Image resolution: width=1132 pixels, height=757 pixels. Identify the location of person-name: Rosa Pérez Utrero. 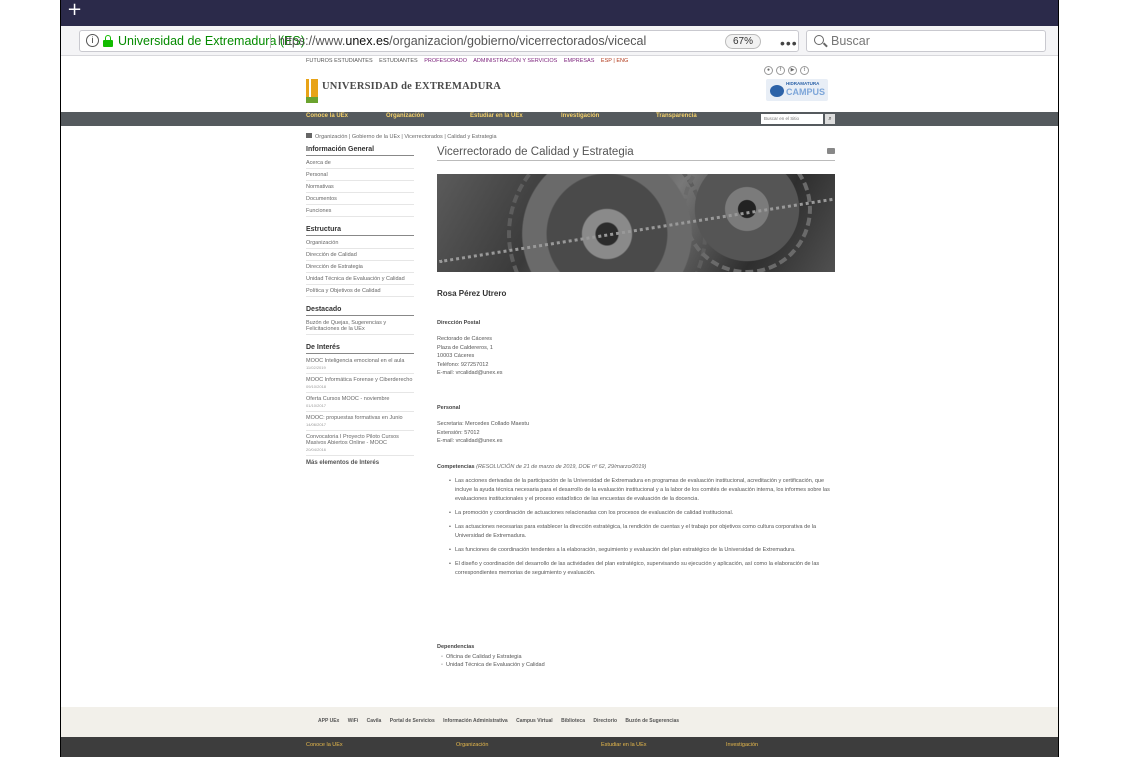
(472, 293).